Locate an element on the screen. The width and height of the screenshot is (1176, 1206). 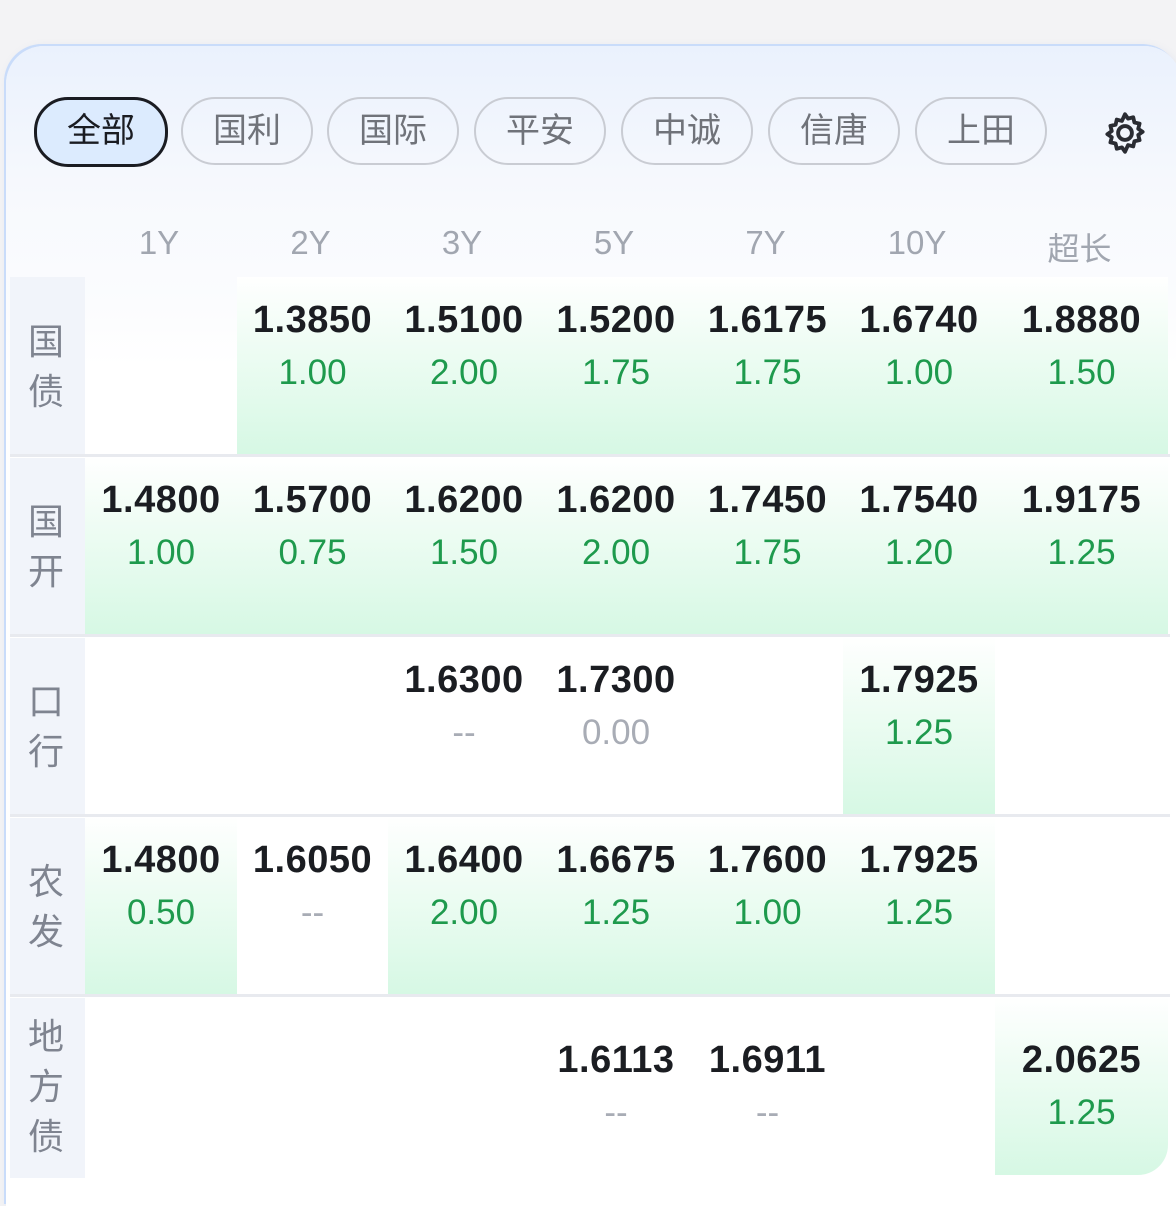
yield-rate: 1.6300 is located at coordinates (464, 680).